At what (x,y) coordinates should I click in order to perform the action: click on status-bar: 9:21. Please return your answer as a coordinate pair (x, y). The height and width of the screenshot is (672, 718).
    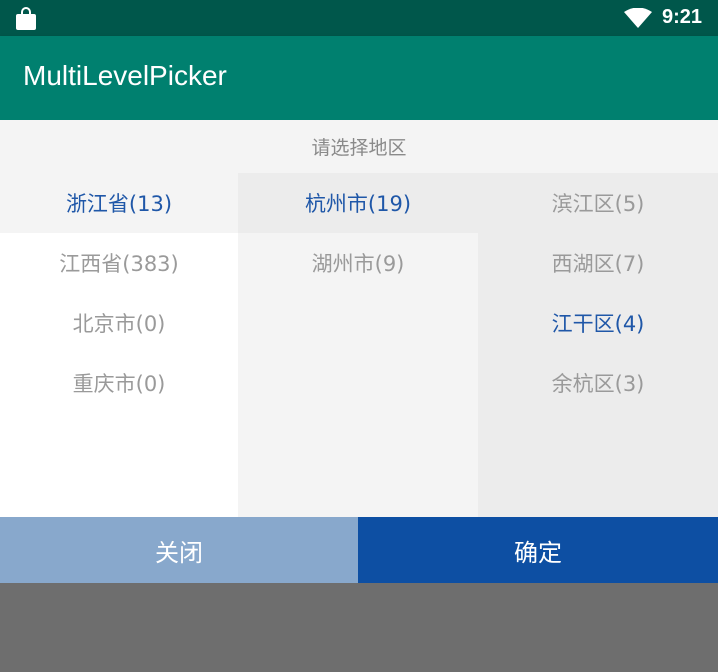
    Looking at the image, I should click on (359, 18).